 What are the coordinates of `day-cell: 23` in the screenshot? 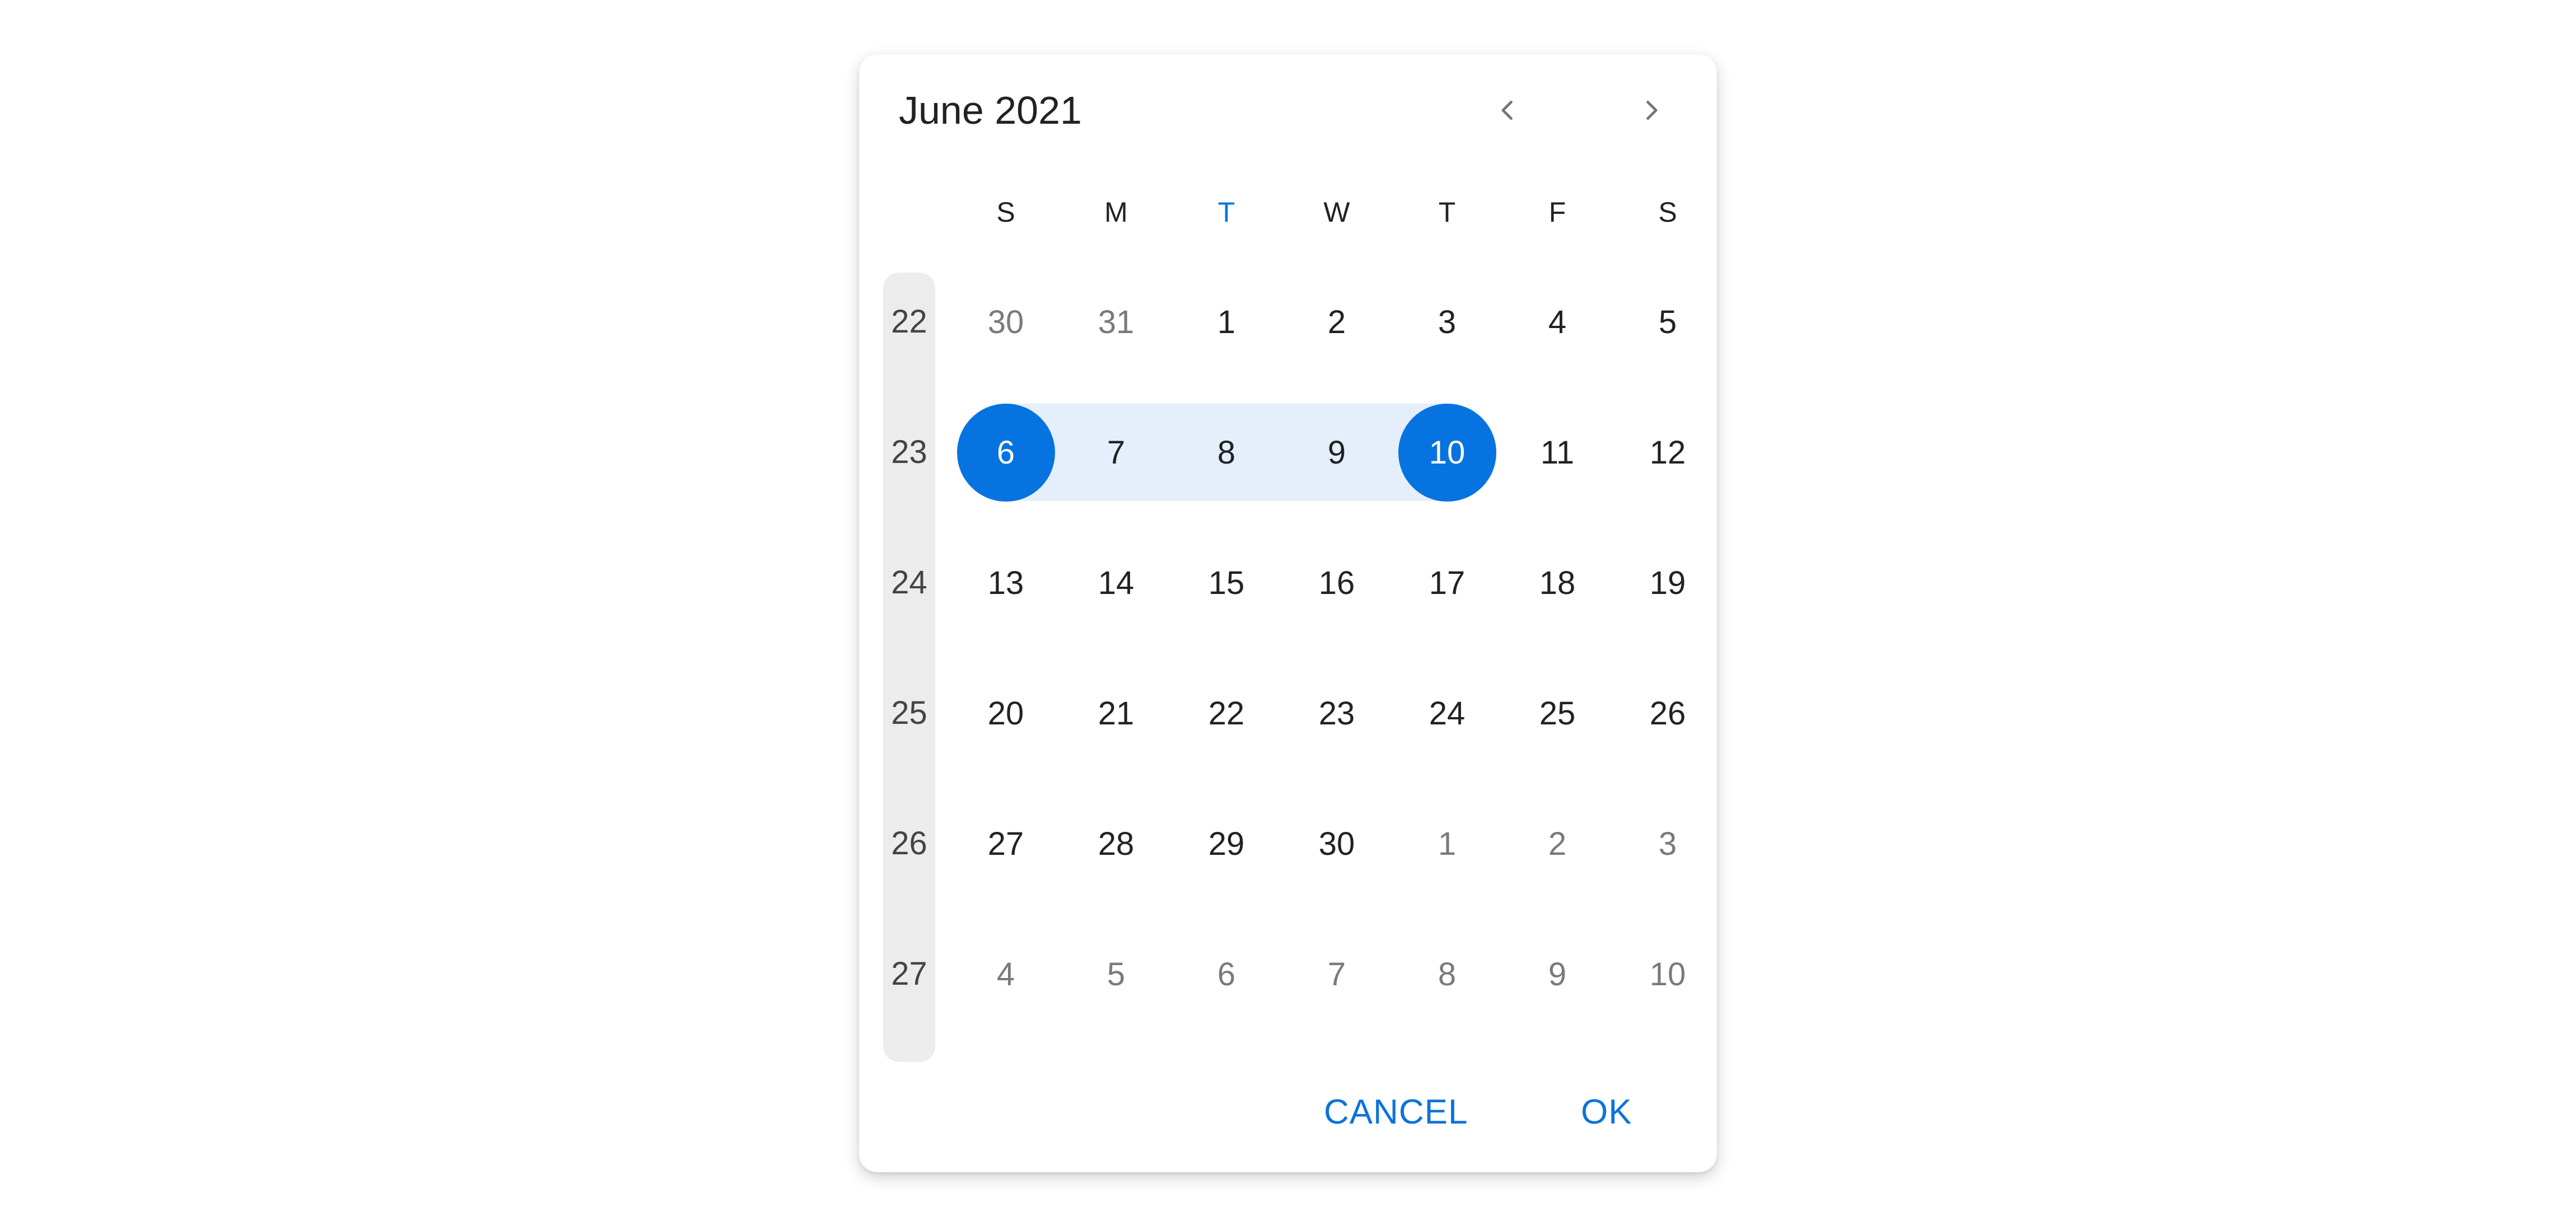 It's located at (1337, 713).